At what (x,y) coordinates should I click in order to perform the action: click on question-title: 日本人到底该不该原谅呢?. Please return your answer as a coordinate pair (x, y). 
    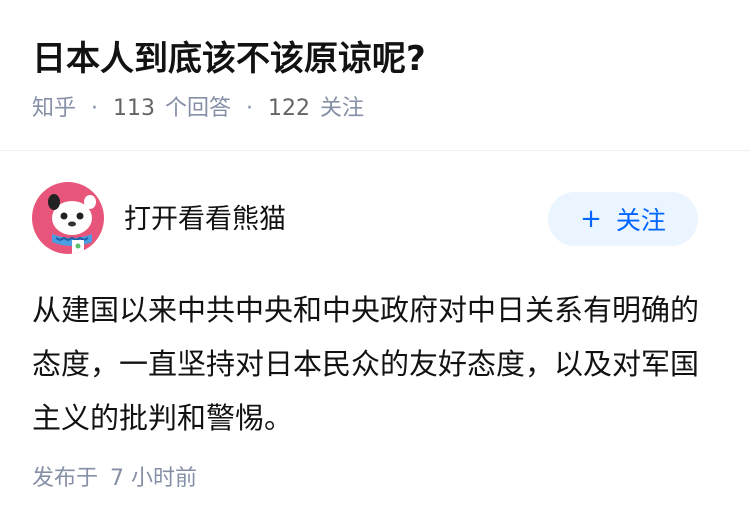
    Looking at the image, I should click on (229, 59).